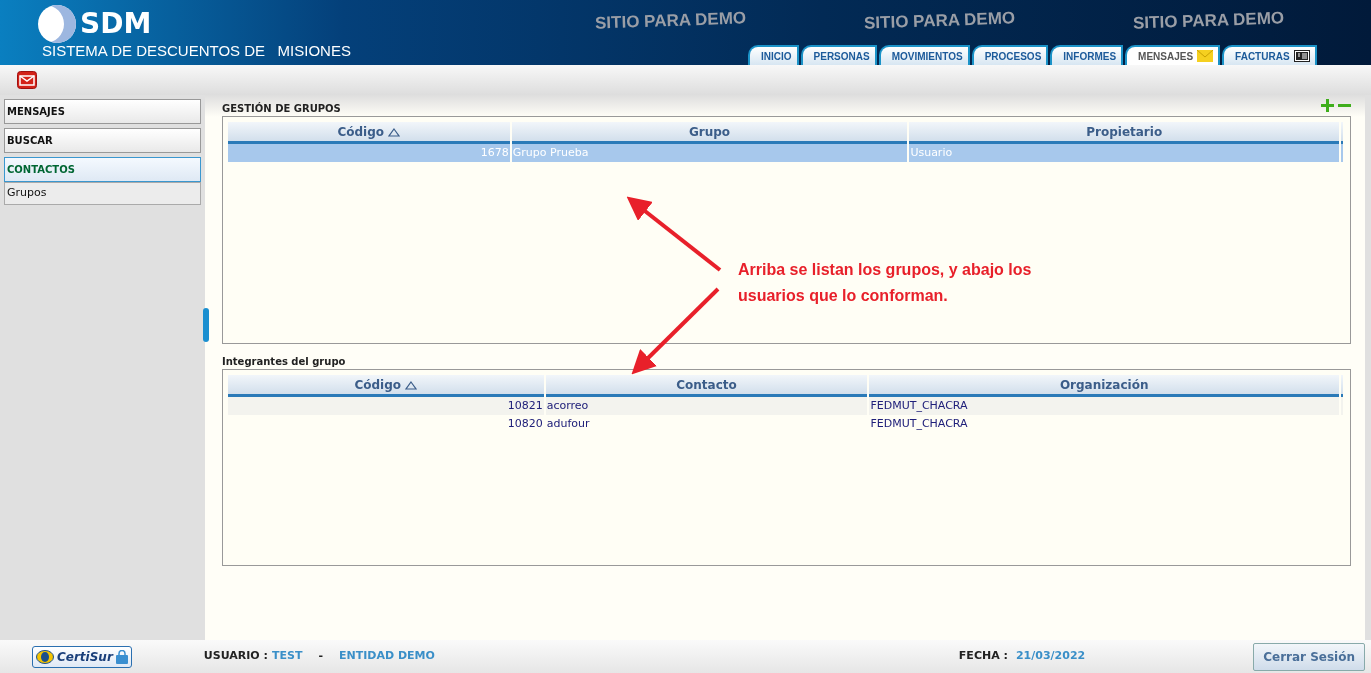 Image resolution: width=1371 pixels, height=673 pixels. I want to click on column-header: Grupo, so click(709, 133).